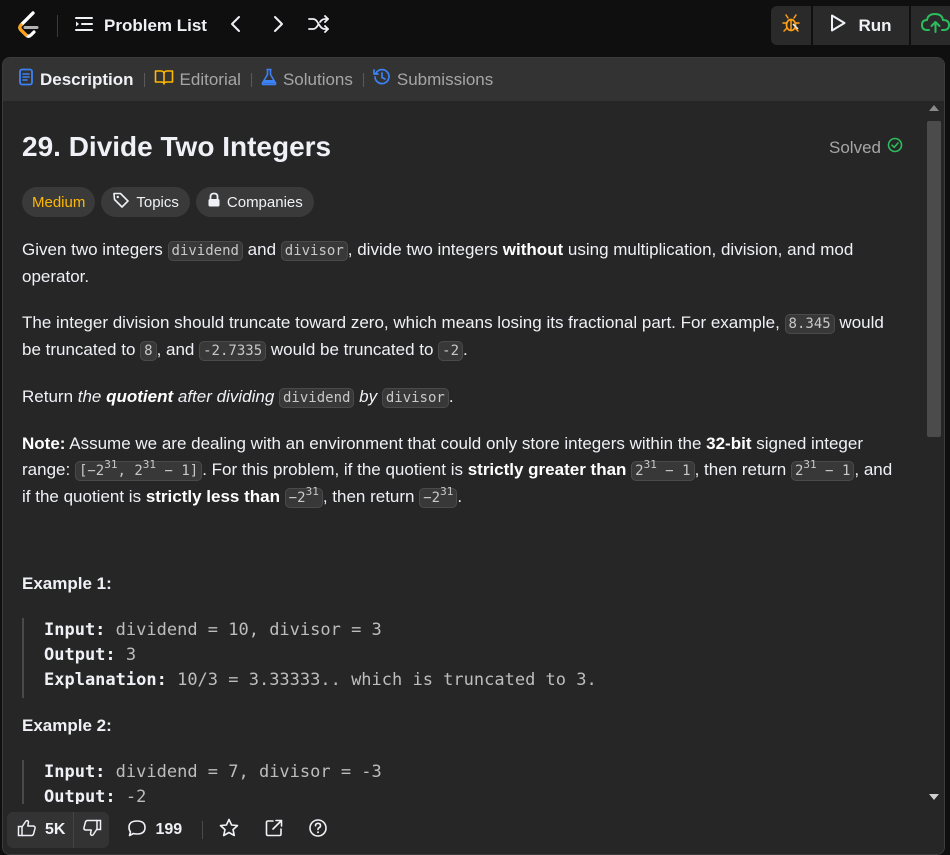 Image resolution: width=950 pixels, height=855 pixels. I want to click on problem-list-button: Problem List, so click(140, 26).